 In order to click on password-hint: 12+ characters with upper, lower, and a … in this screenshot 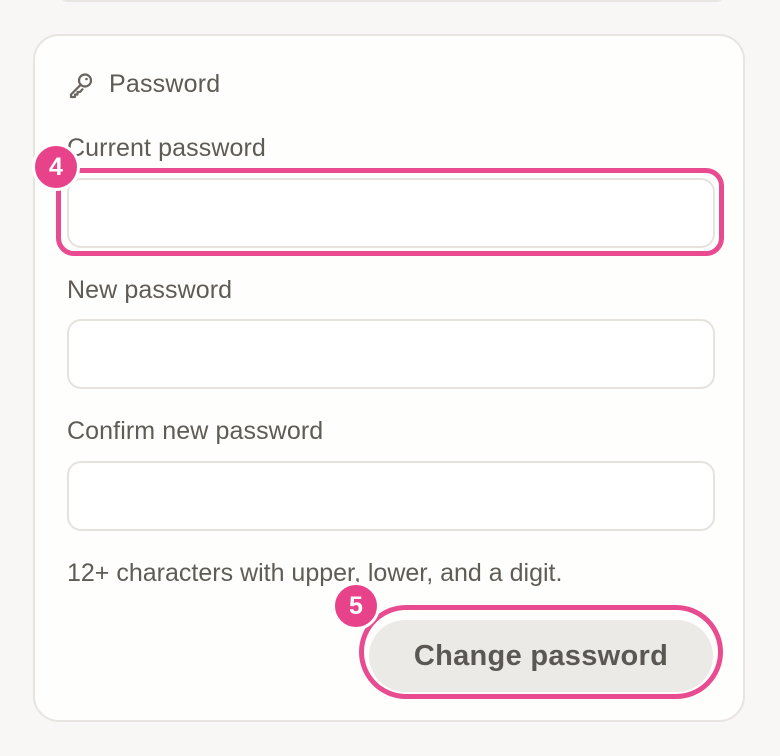, I will do `click(315, 573)`.